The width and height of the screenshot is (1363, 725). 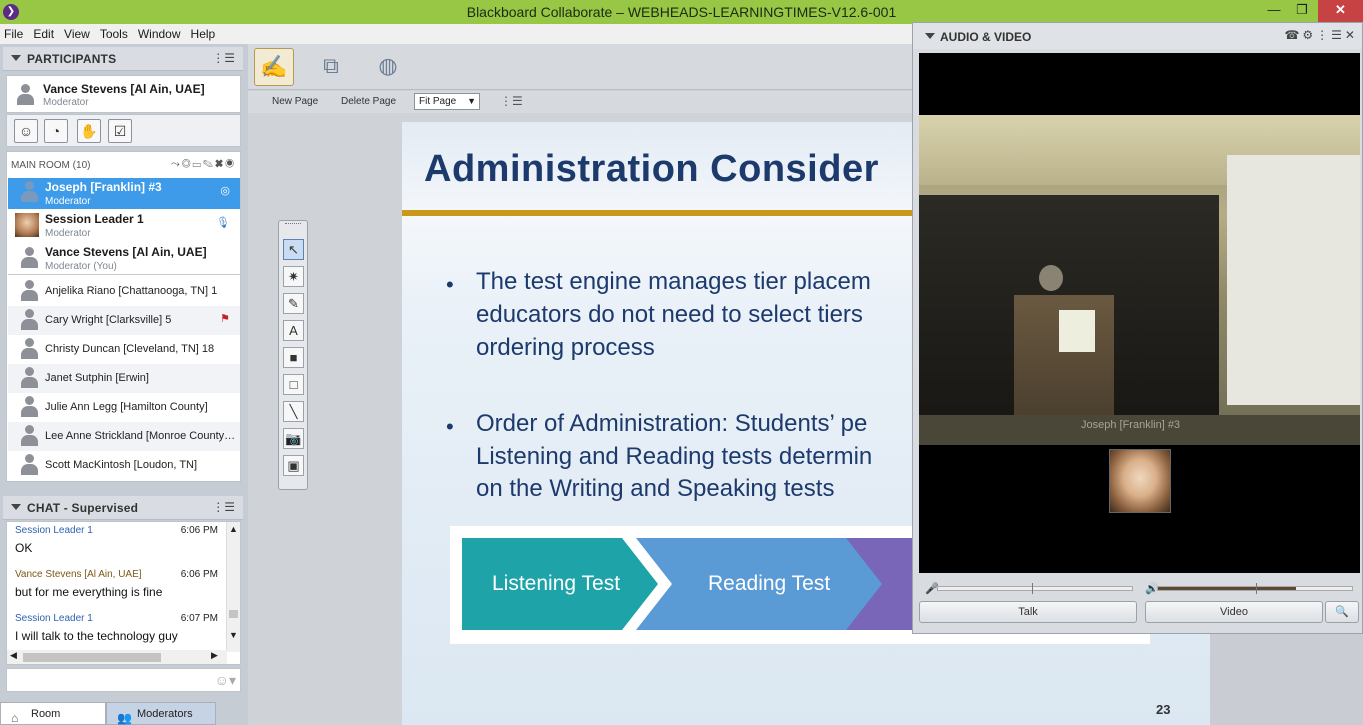 I want to click on participant-row: Christy Duncan [Cleveland, TN] 18, so click(x=124, y=349).